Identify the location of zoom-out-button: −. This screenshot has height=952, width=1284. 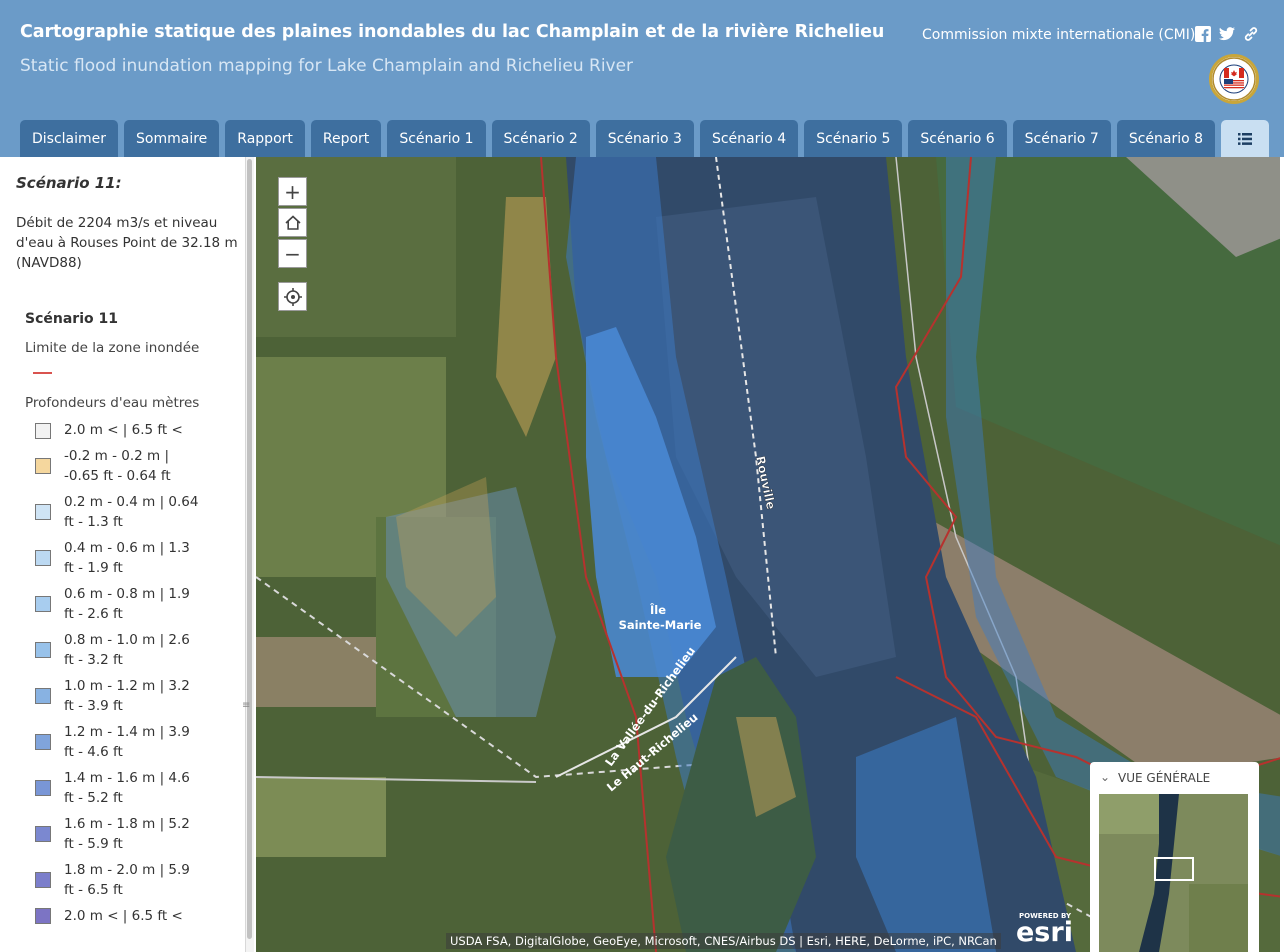
(292, 253).